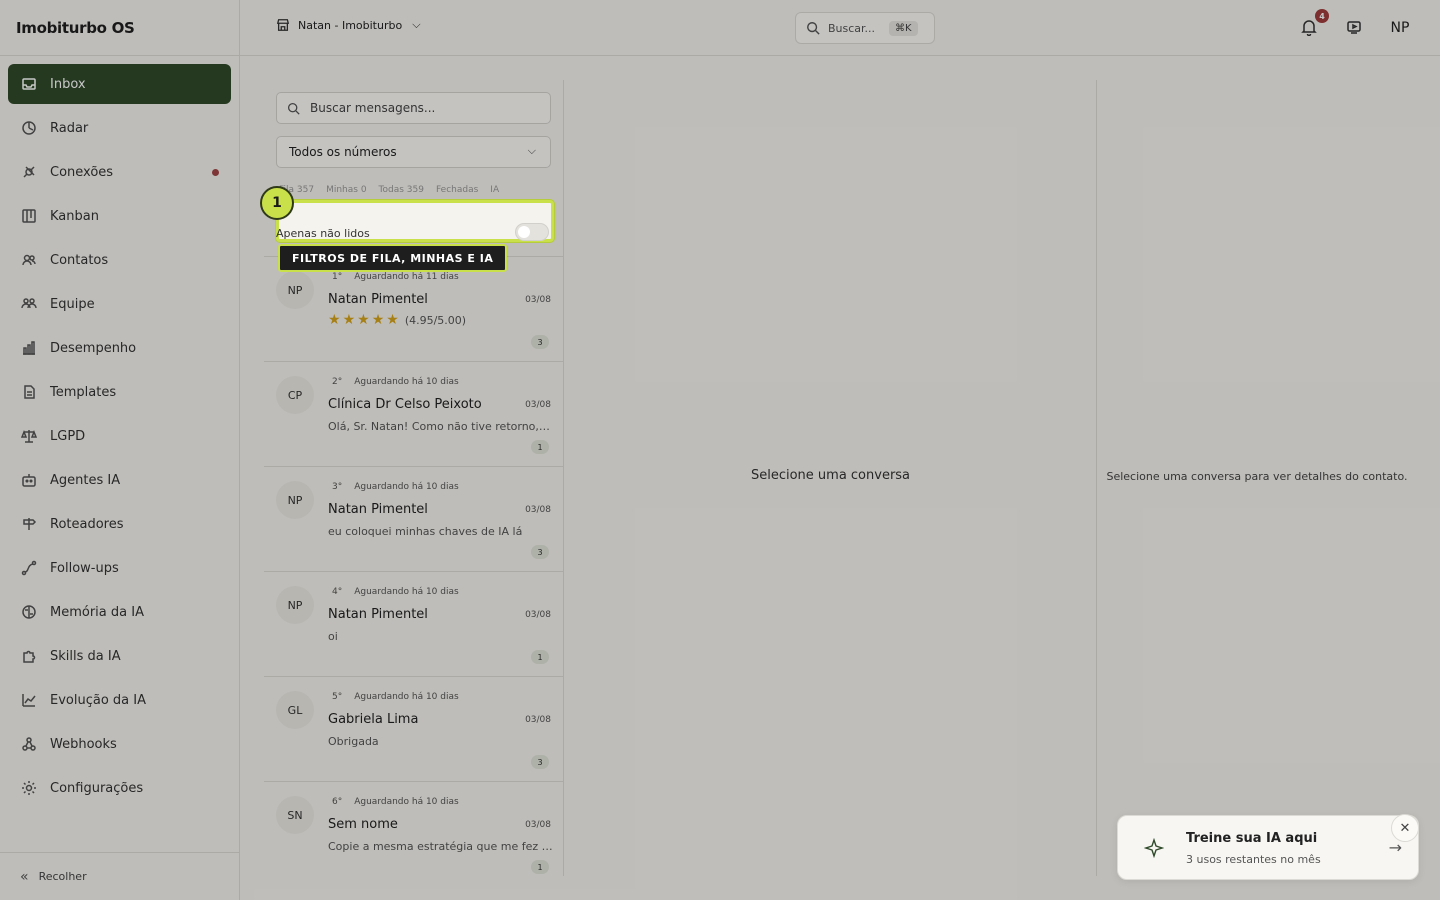  Describe the element at coordinates (903, 28) in the screenshot. I see `search-shortcut: ⌘K` at that location.